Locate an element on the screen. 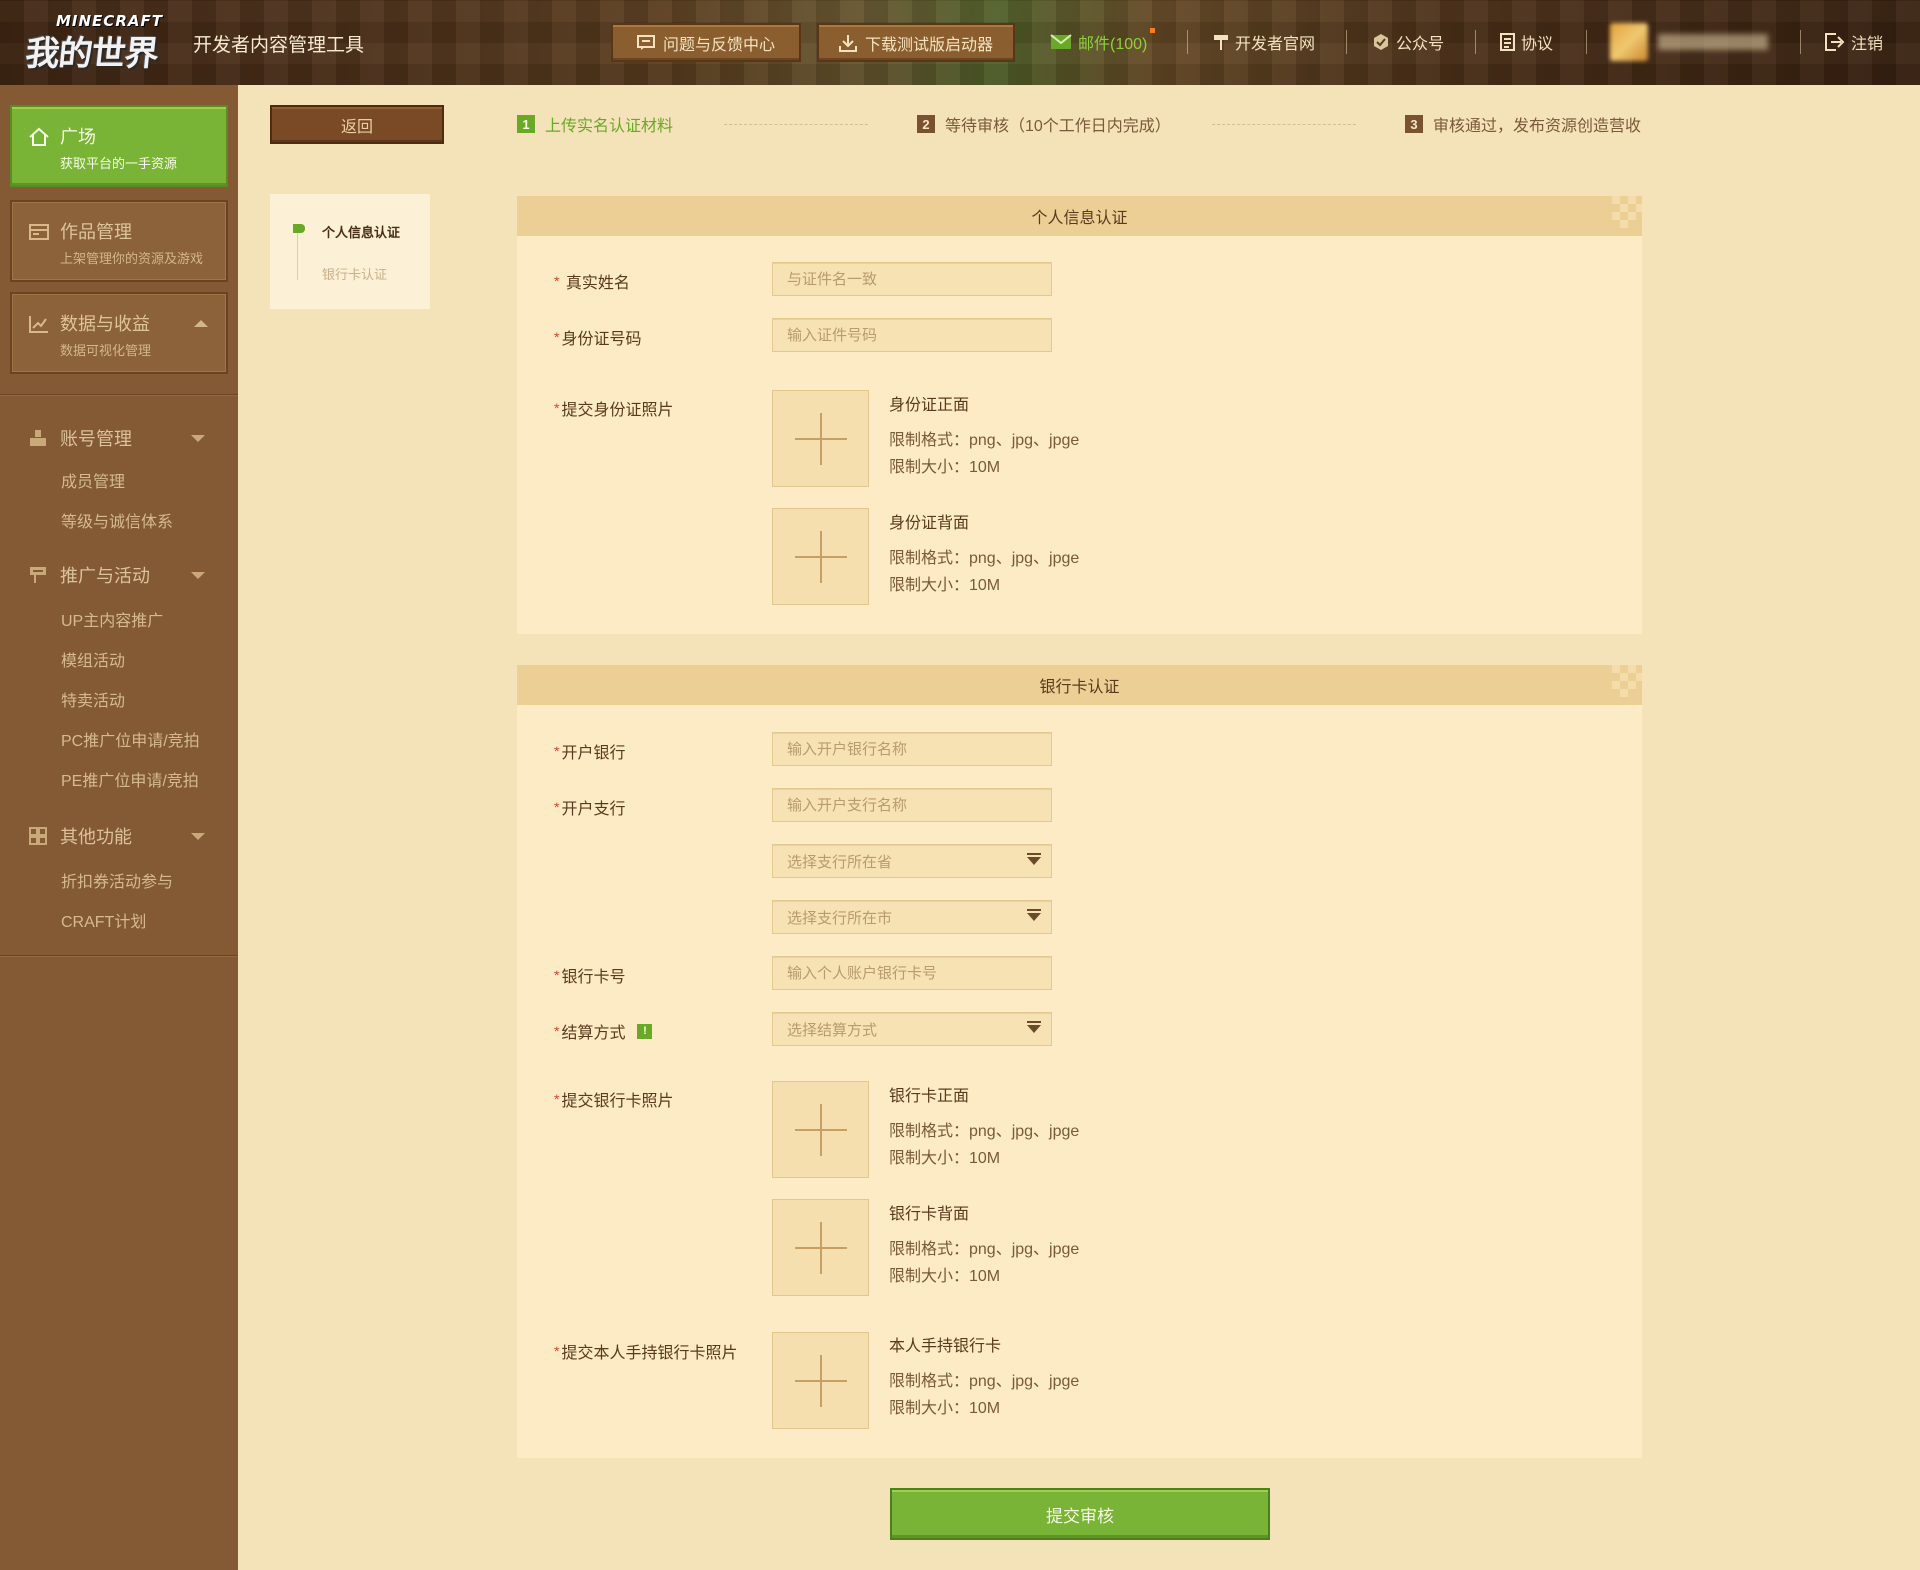 Image resolution: width=1920 pixels, height=1570 pixels. wechat-link: 公众号 is located at coordinates (1408, 42).